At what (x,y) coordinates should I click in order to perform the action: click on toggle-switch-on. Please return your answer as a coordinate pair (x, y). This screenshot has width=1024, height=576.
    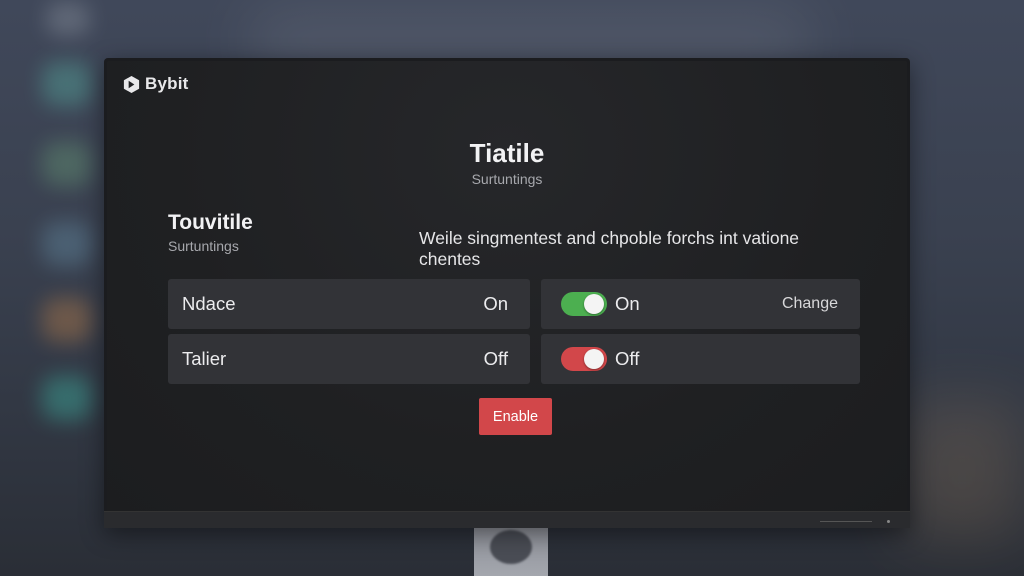
    Looking at the image, I should click on (584, 304).